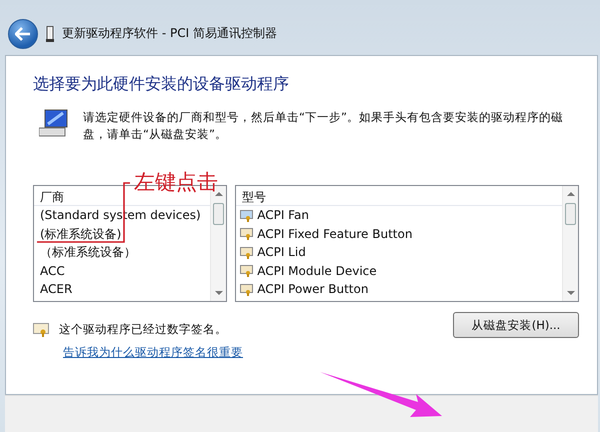 The height and width of the screenshot is (432, 600). I want to click on signature-note: 这个驱动程序已经过数字签名。, so click(143, 329).